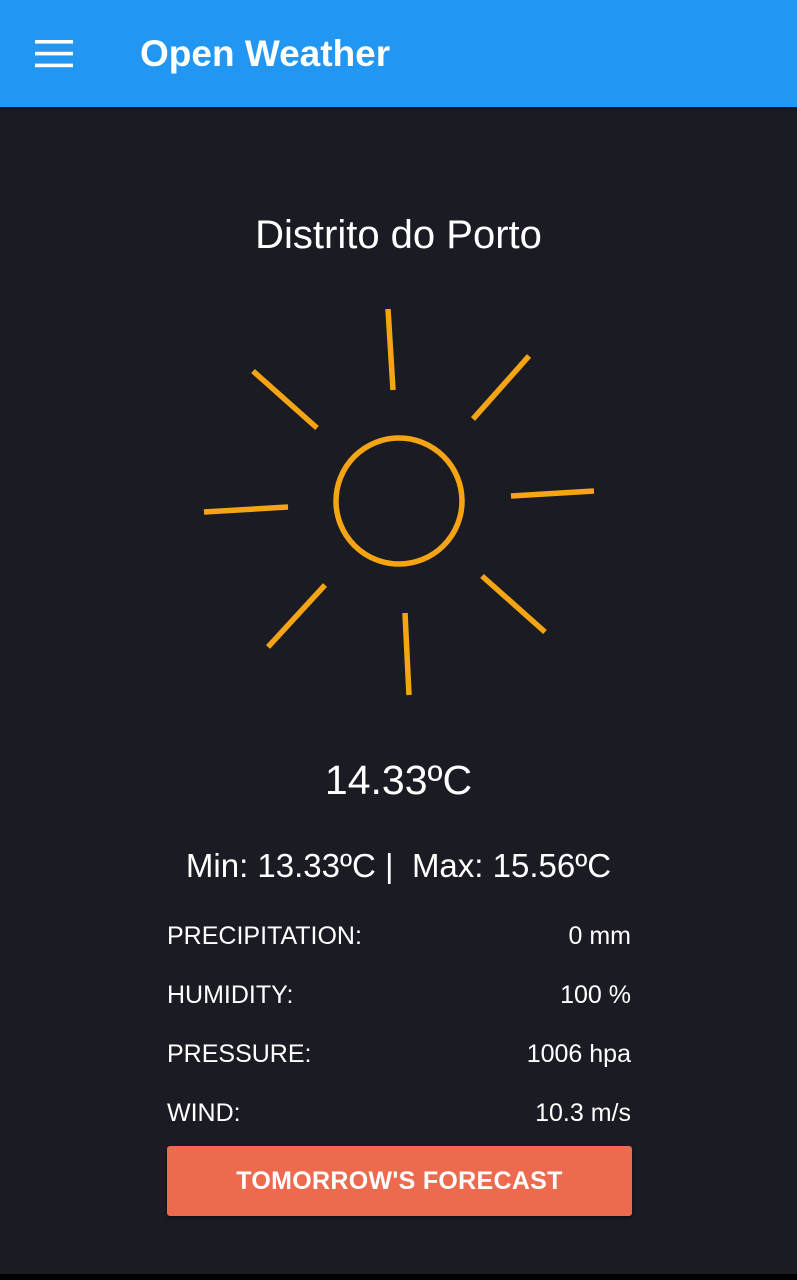 The height and width of the screenshot is (1280, 797). Describe the element at coordinates (399, 995) in the screenshot. I see `detail-row-humidity: HUMIDITY: 100 %` at that location.